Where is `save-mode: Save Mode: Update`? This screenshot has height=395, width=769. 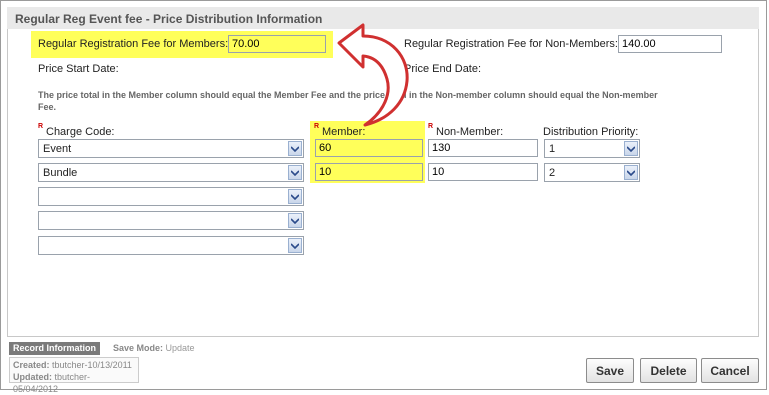
save-mode: Save Mode: Update is located at coordinates (154, 348).